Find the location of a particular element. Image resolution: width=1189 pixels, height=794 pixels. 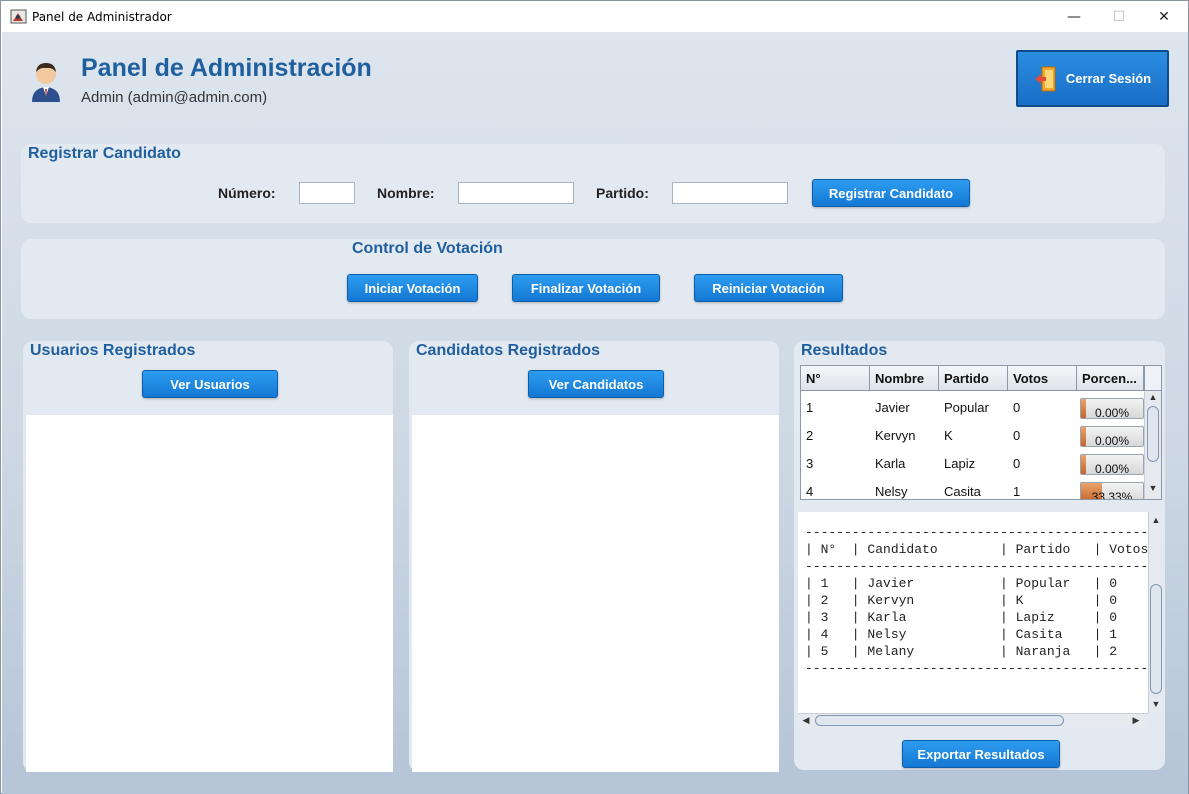

cell-n: 4 is located at coordinates (810, 491).